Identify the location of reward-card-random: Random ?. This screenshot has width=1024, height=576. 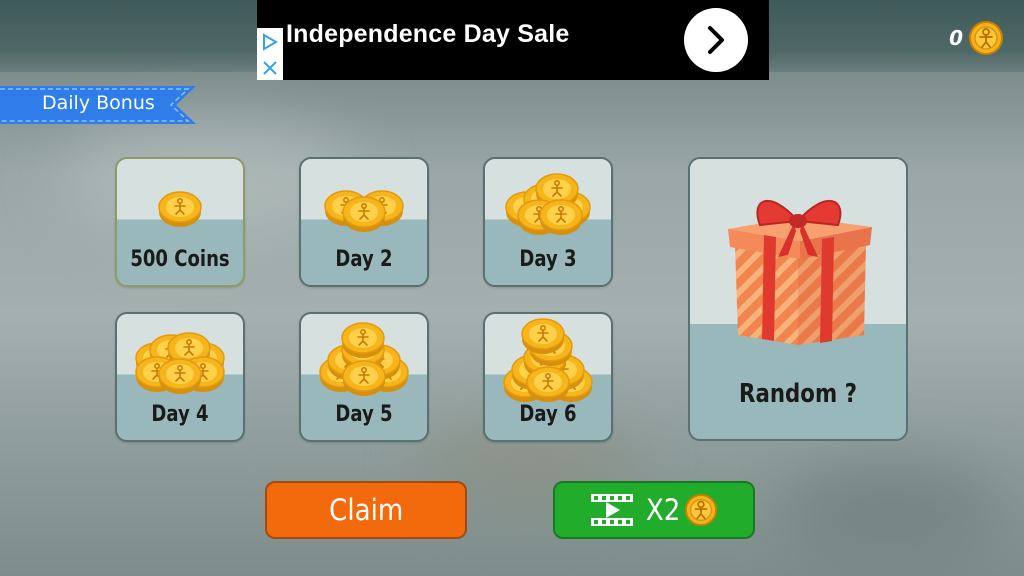
(798, 299).